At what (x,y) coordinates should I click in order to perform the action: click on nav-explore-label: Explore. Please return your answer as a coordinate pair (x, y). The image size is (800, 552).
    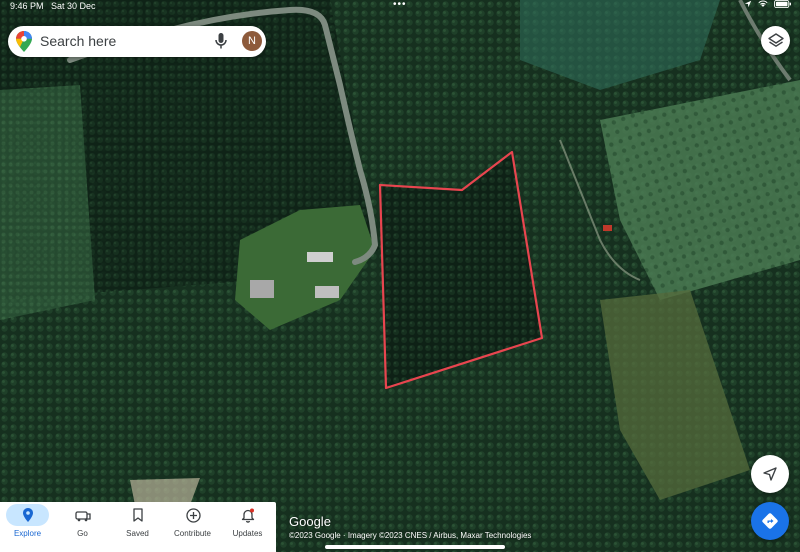
    Looking at the image, I should click on (27, 533).